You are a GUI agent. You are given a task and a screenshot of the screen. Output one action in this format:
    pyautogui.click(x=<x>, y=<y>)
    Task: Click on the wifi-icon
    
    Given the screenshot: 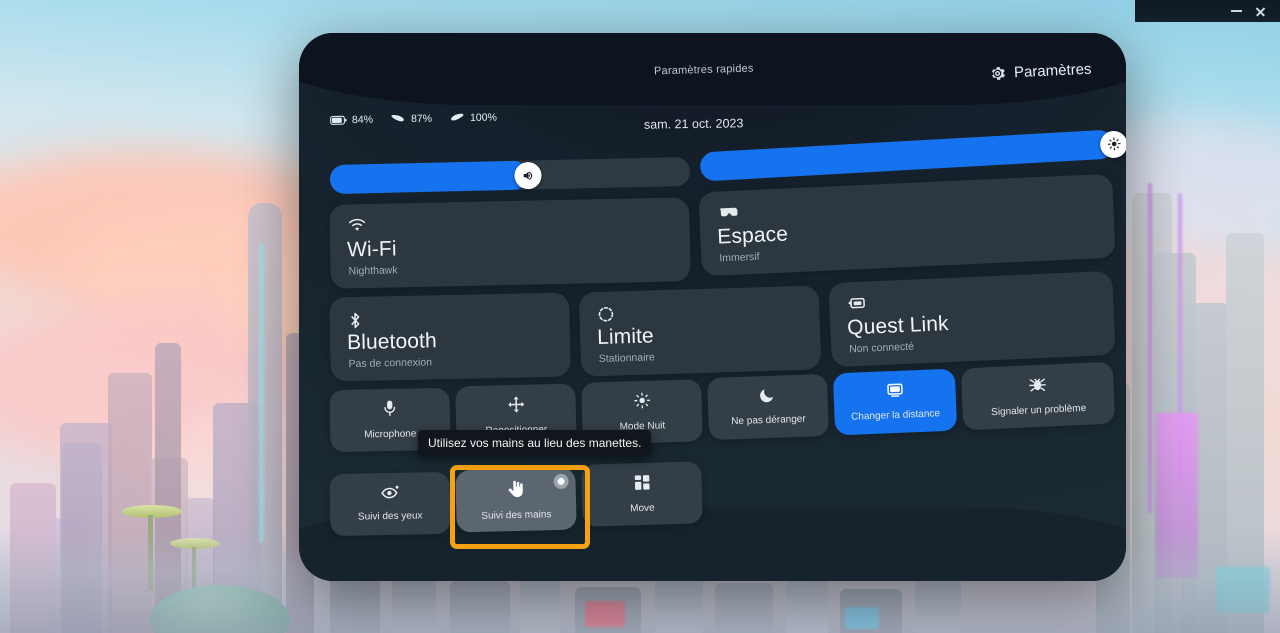 What is the action you would take?
    pyautogui.click(x=356, y=228)
    